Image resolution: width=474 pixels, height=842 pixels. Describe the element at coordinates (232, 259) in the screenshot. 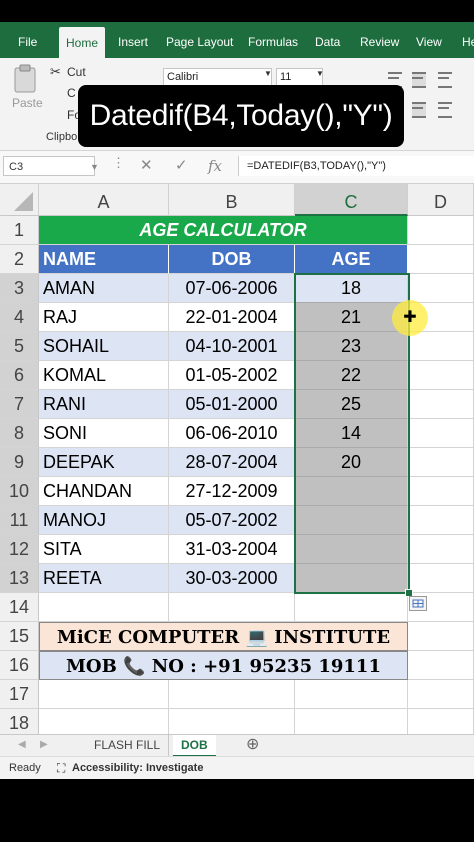

I see `header-dob: DOB` at that location.